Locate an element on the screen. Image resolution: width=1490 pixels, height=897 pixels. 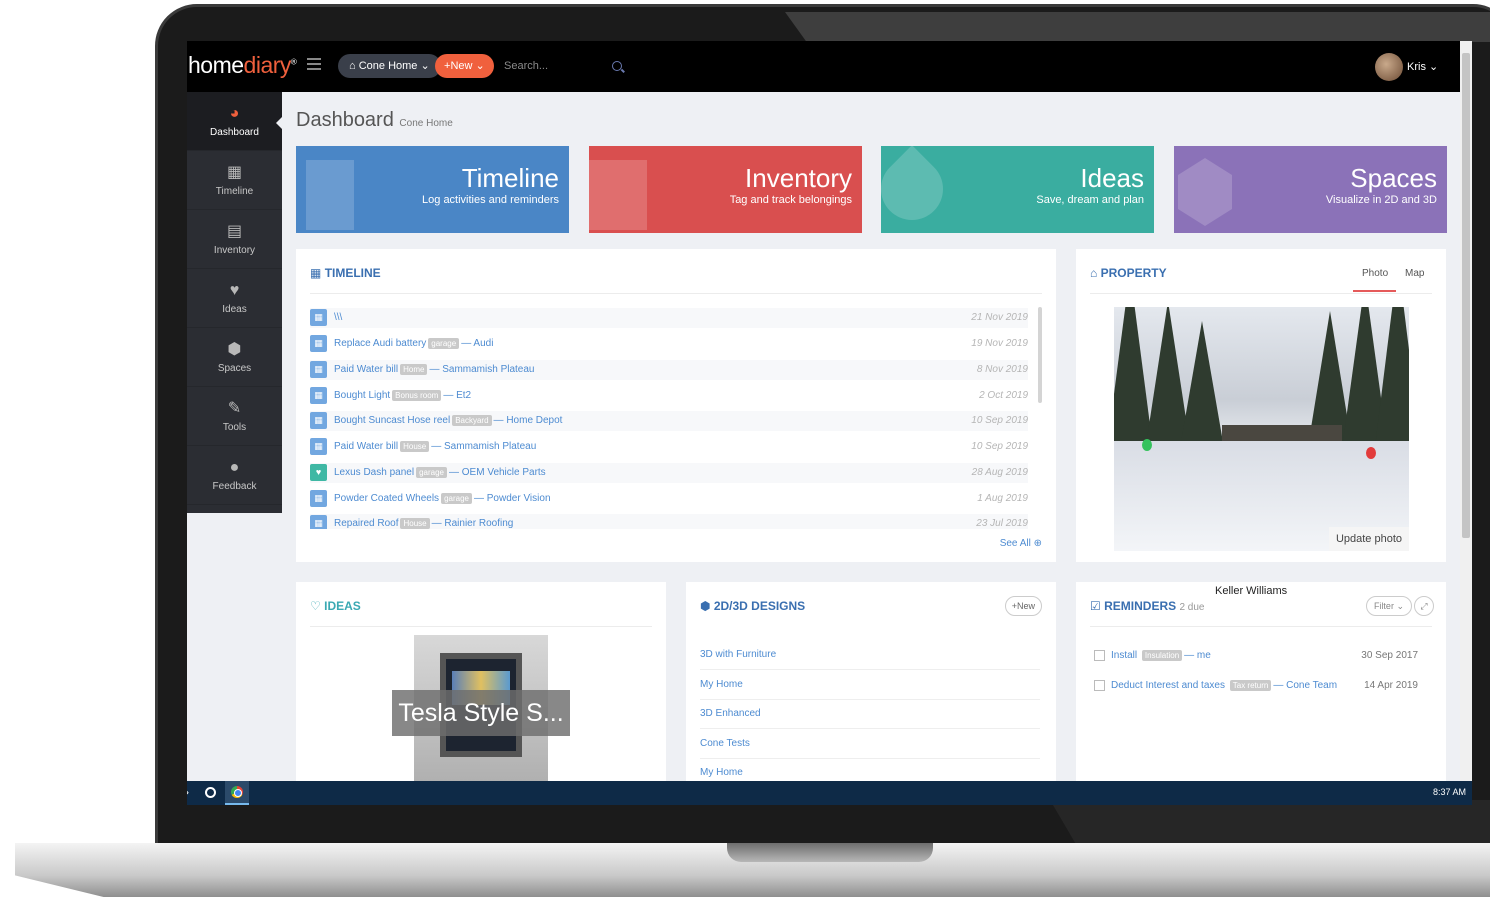
chrome-icon is located at coordinates (237, 792).